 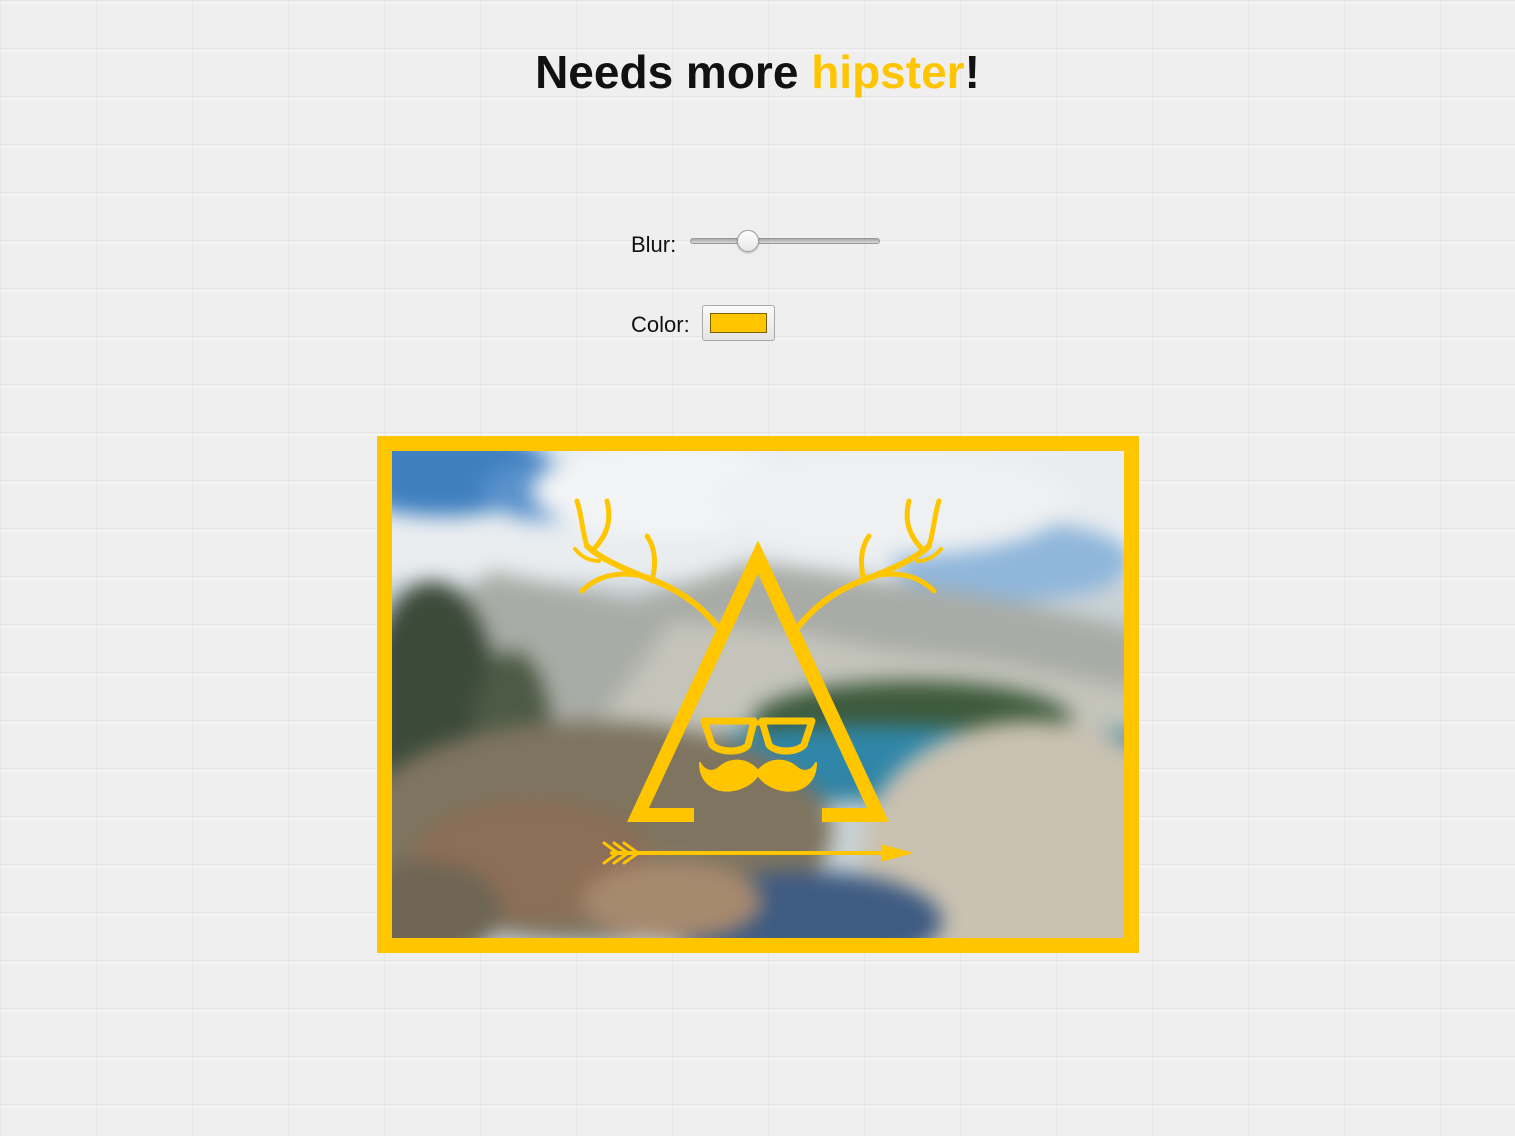 What do you see at coordinates (888, 72) in the screenshot?
I see `title-accent: hipster` at bounding box center [888, 72].